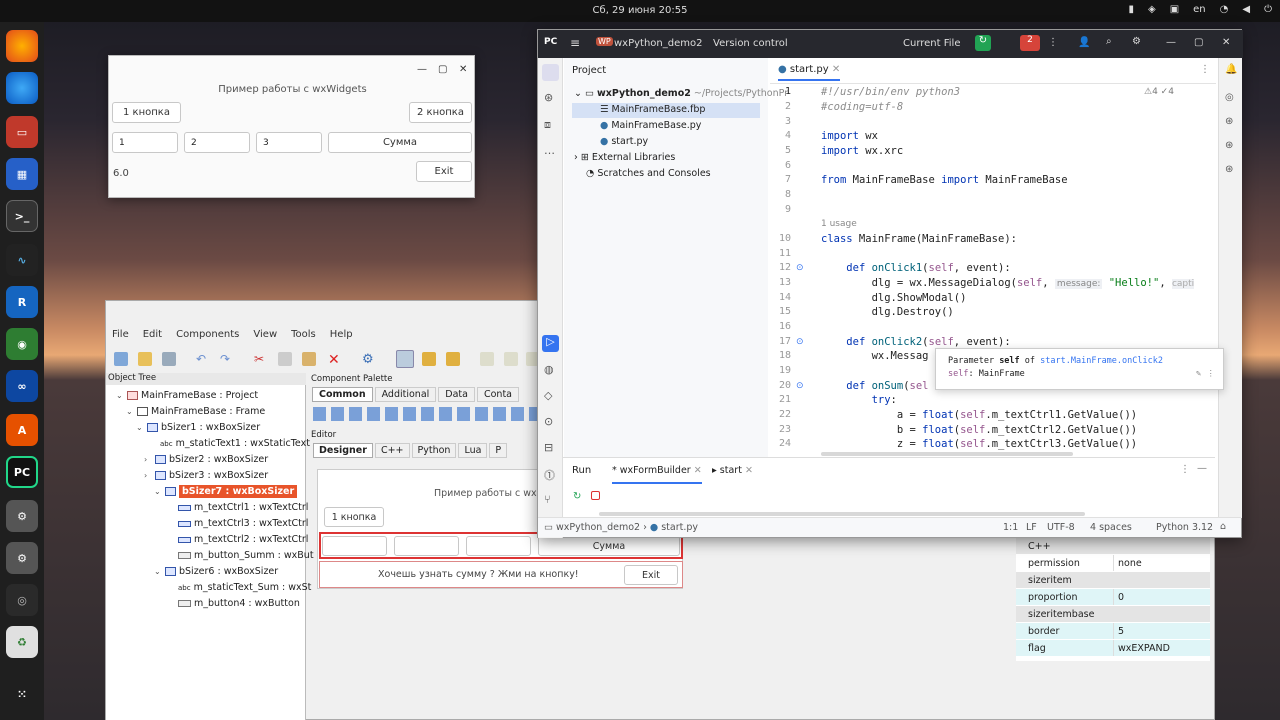 Image resolution: width=1280 pixels, height=720 pixels. What do you see at coordinates (549, 369) in the screenshot?
I see `python-console-icon: ◍` at bounding box center [549, 369].